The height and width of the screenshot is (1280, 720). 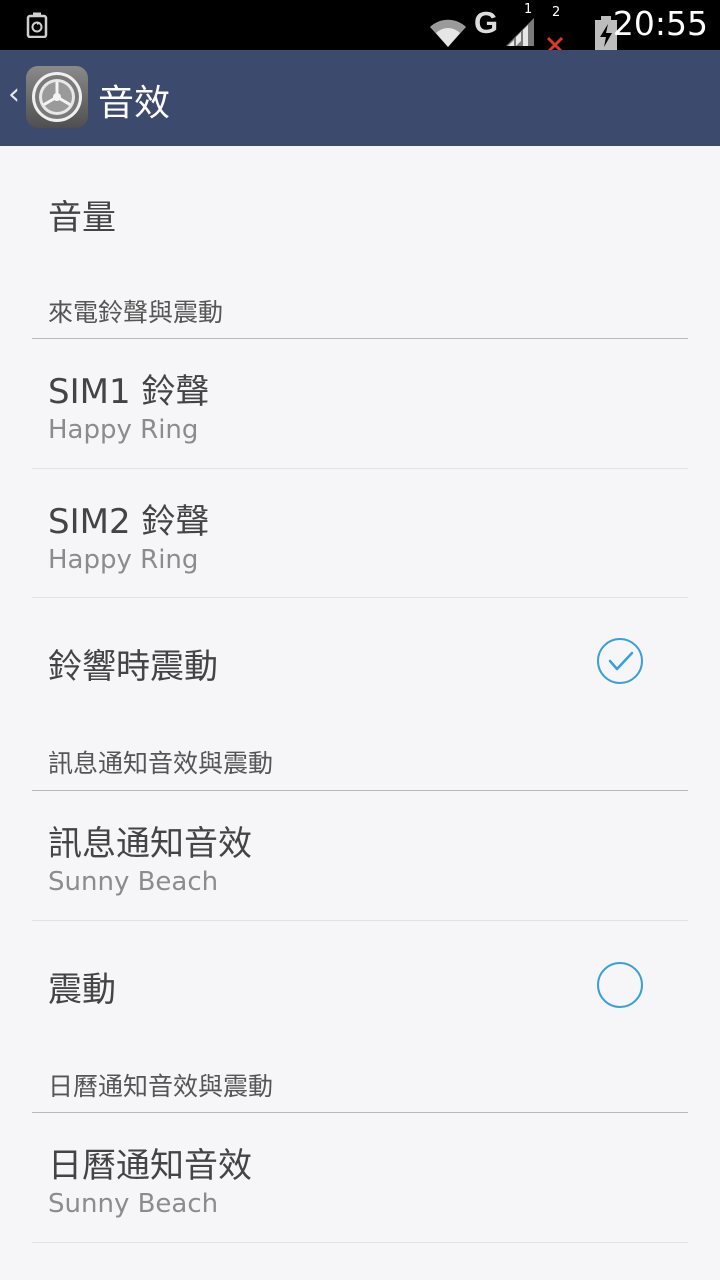 I want to click on settings-gear-icon, so click(x=57, y=97).